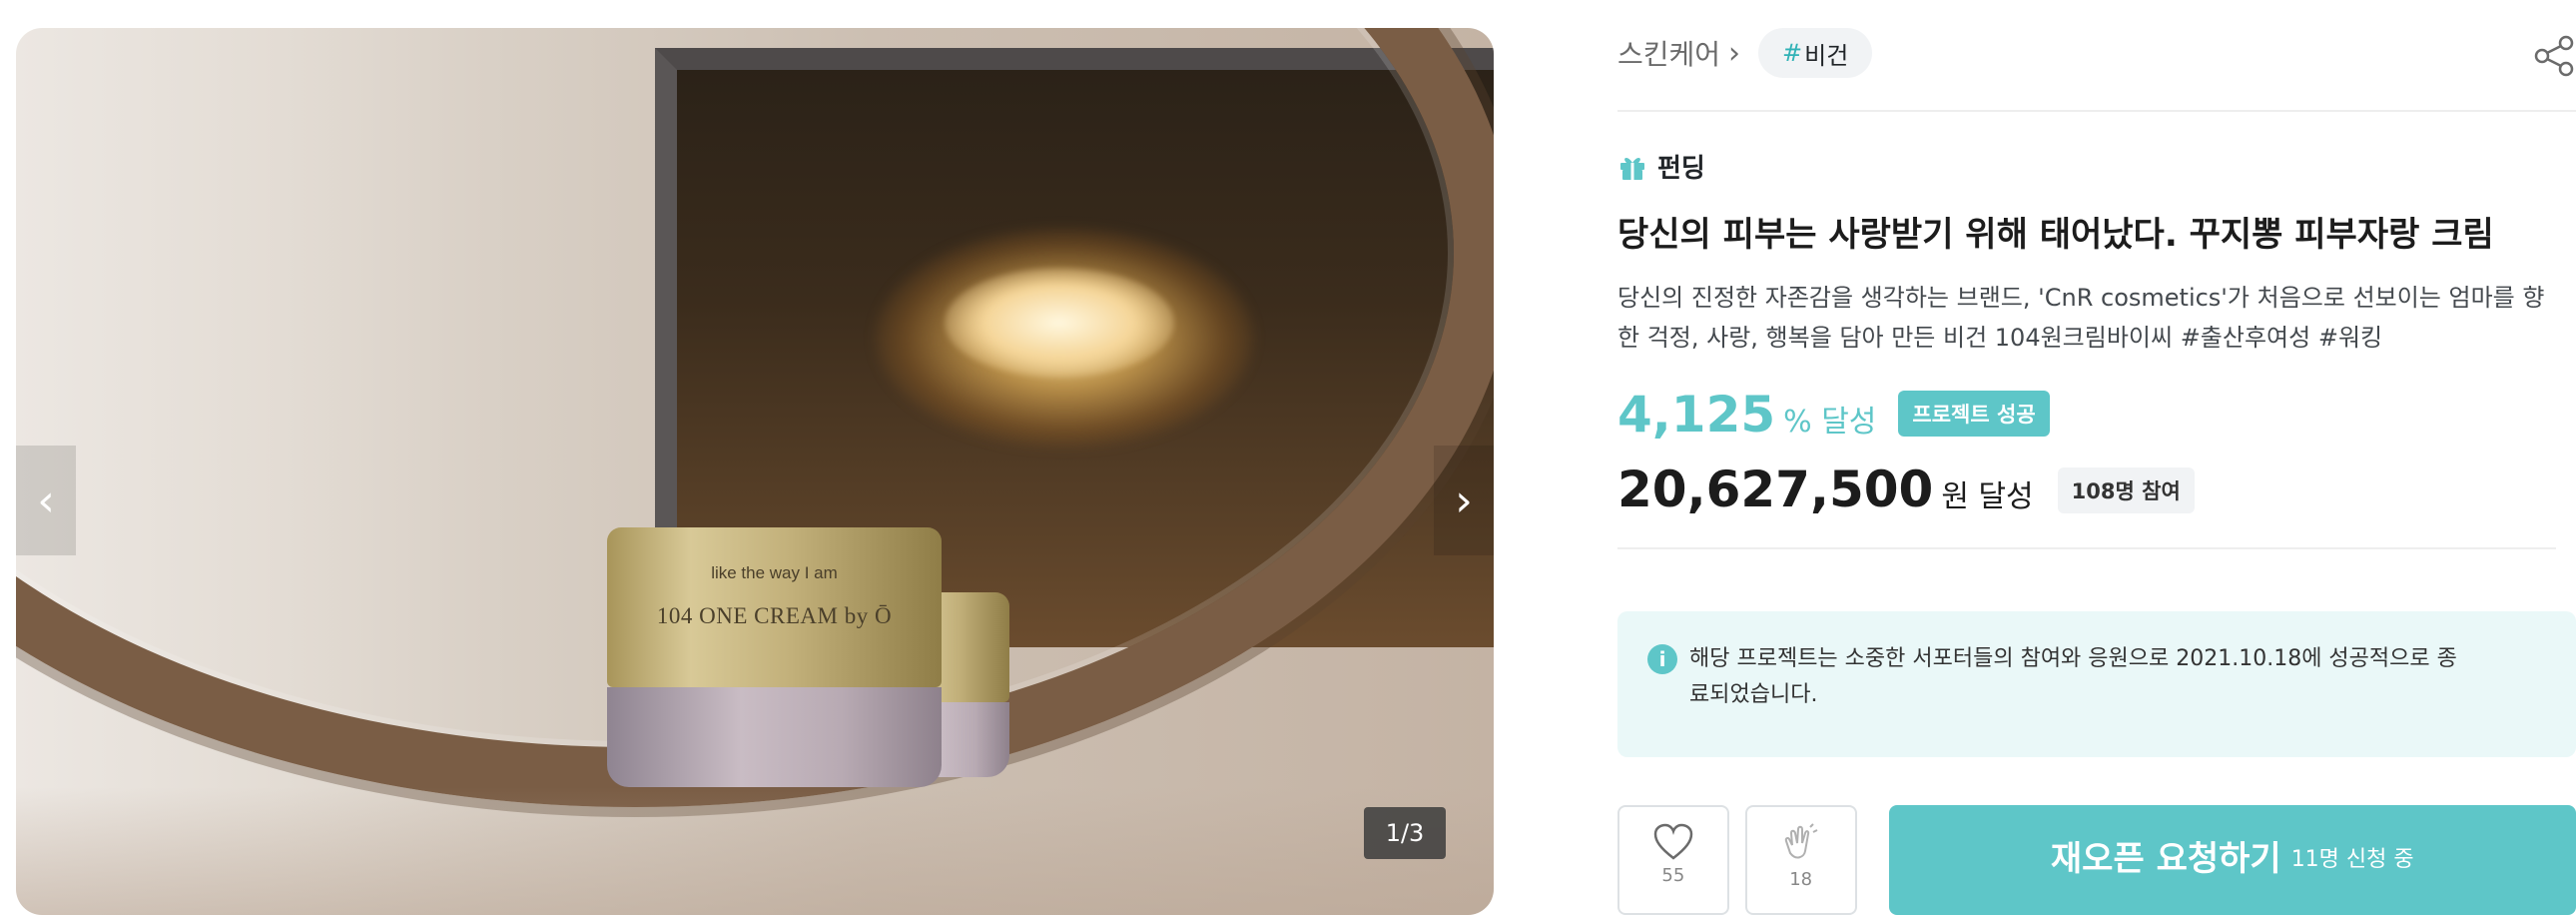  Describe the element at coordinates (1697, 415) in the screenshot. I see `achievement-rate-value: 4,125` at that location.